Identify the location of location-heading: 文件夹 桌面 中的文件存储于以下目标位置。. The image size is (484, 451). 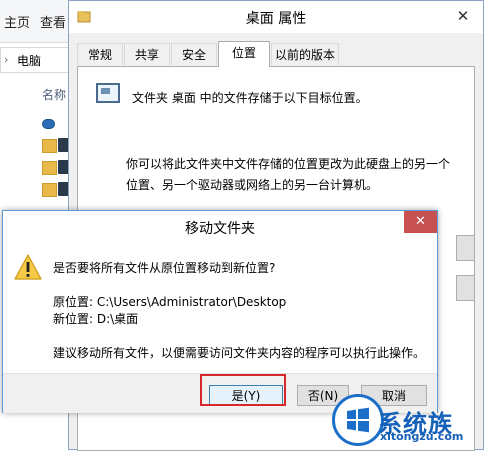
(250, 98).